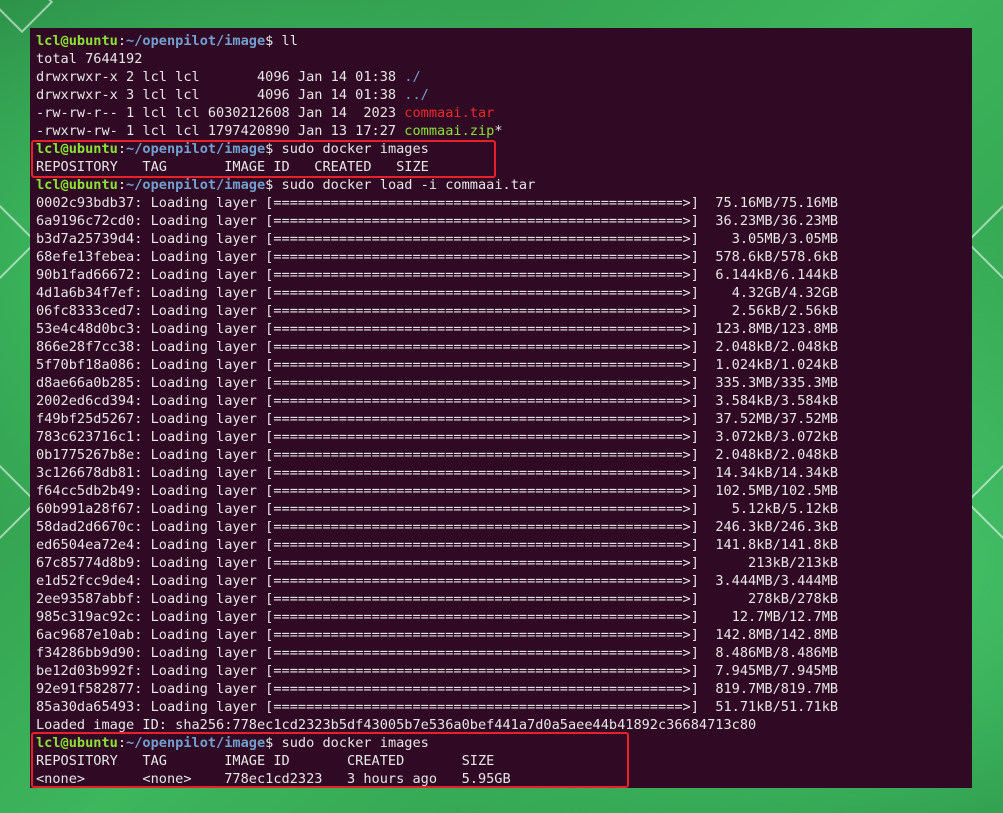  Describe the element at coordinates (777, 671) in the screenshot. I see `layer-progress: 7.945MB/7.945MB` at that location.